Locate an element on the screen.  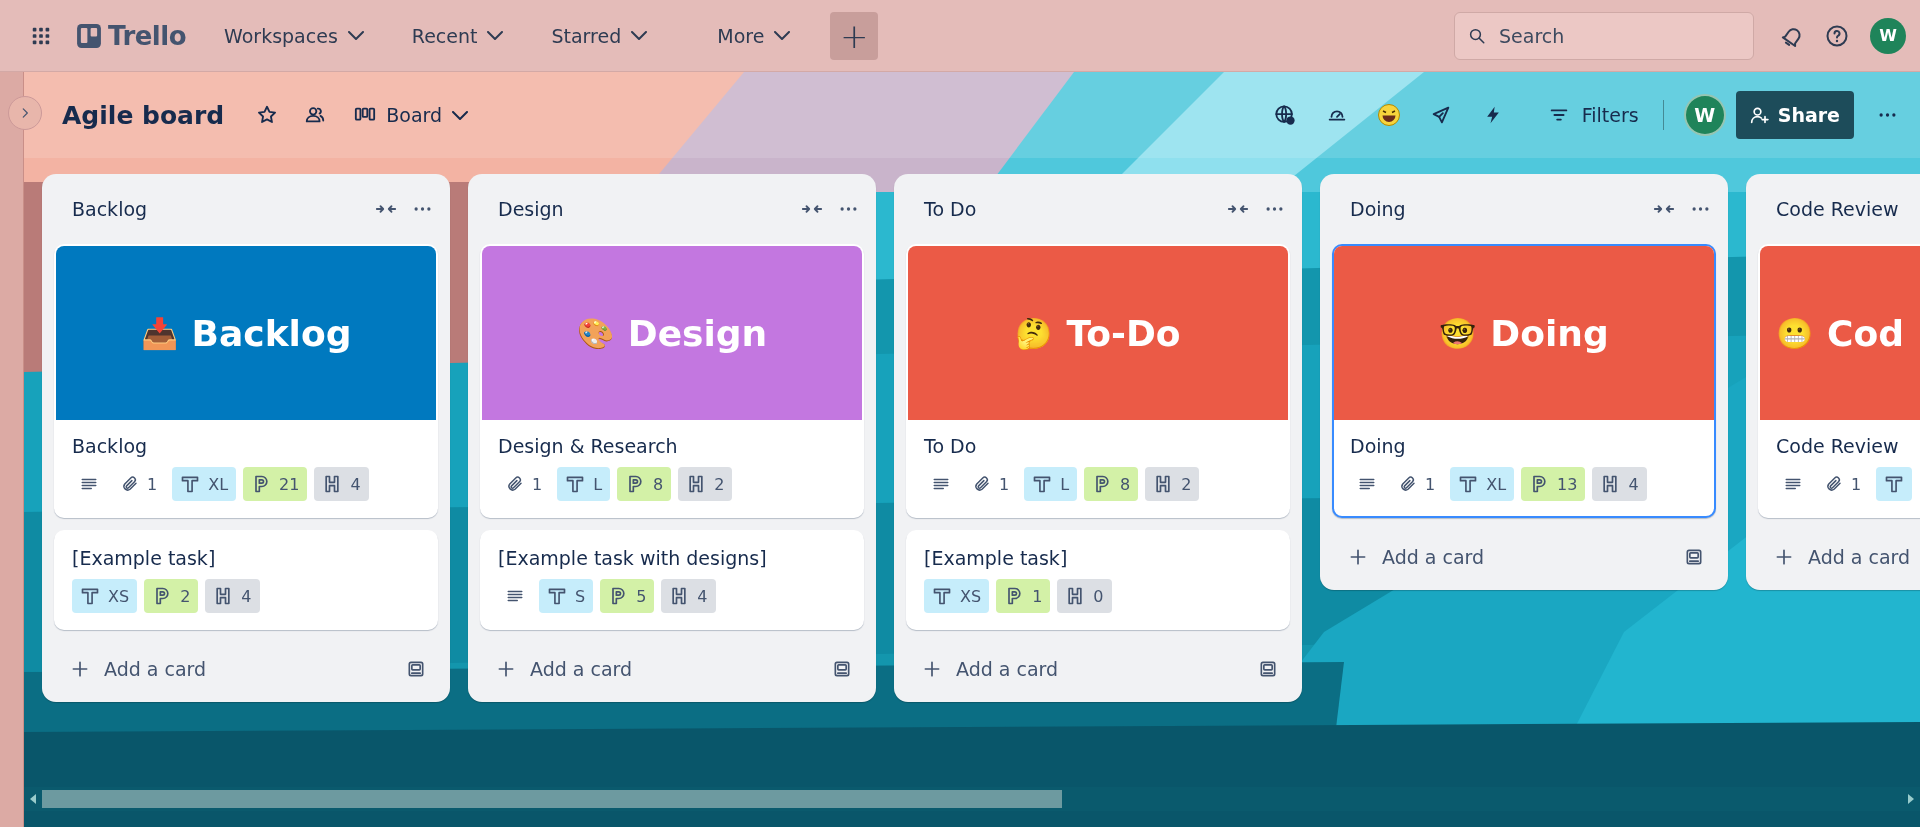
card: [Example task with designs] S 5 4 is located at coordinates (672, 580).